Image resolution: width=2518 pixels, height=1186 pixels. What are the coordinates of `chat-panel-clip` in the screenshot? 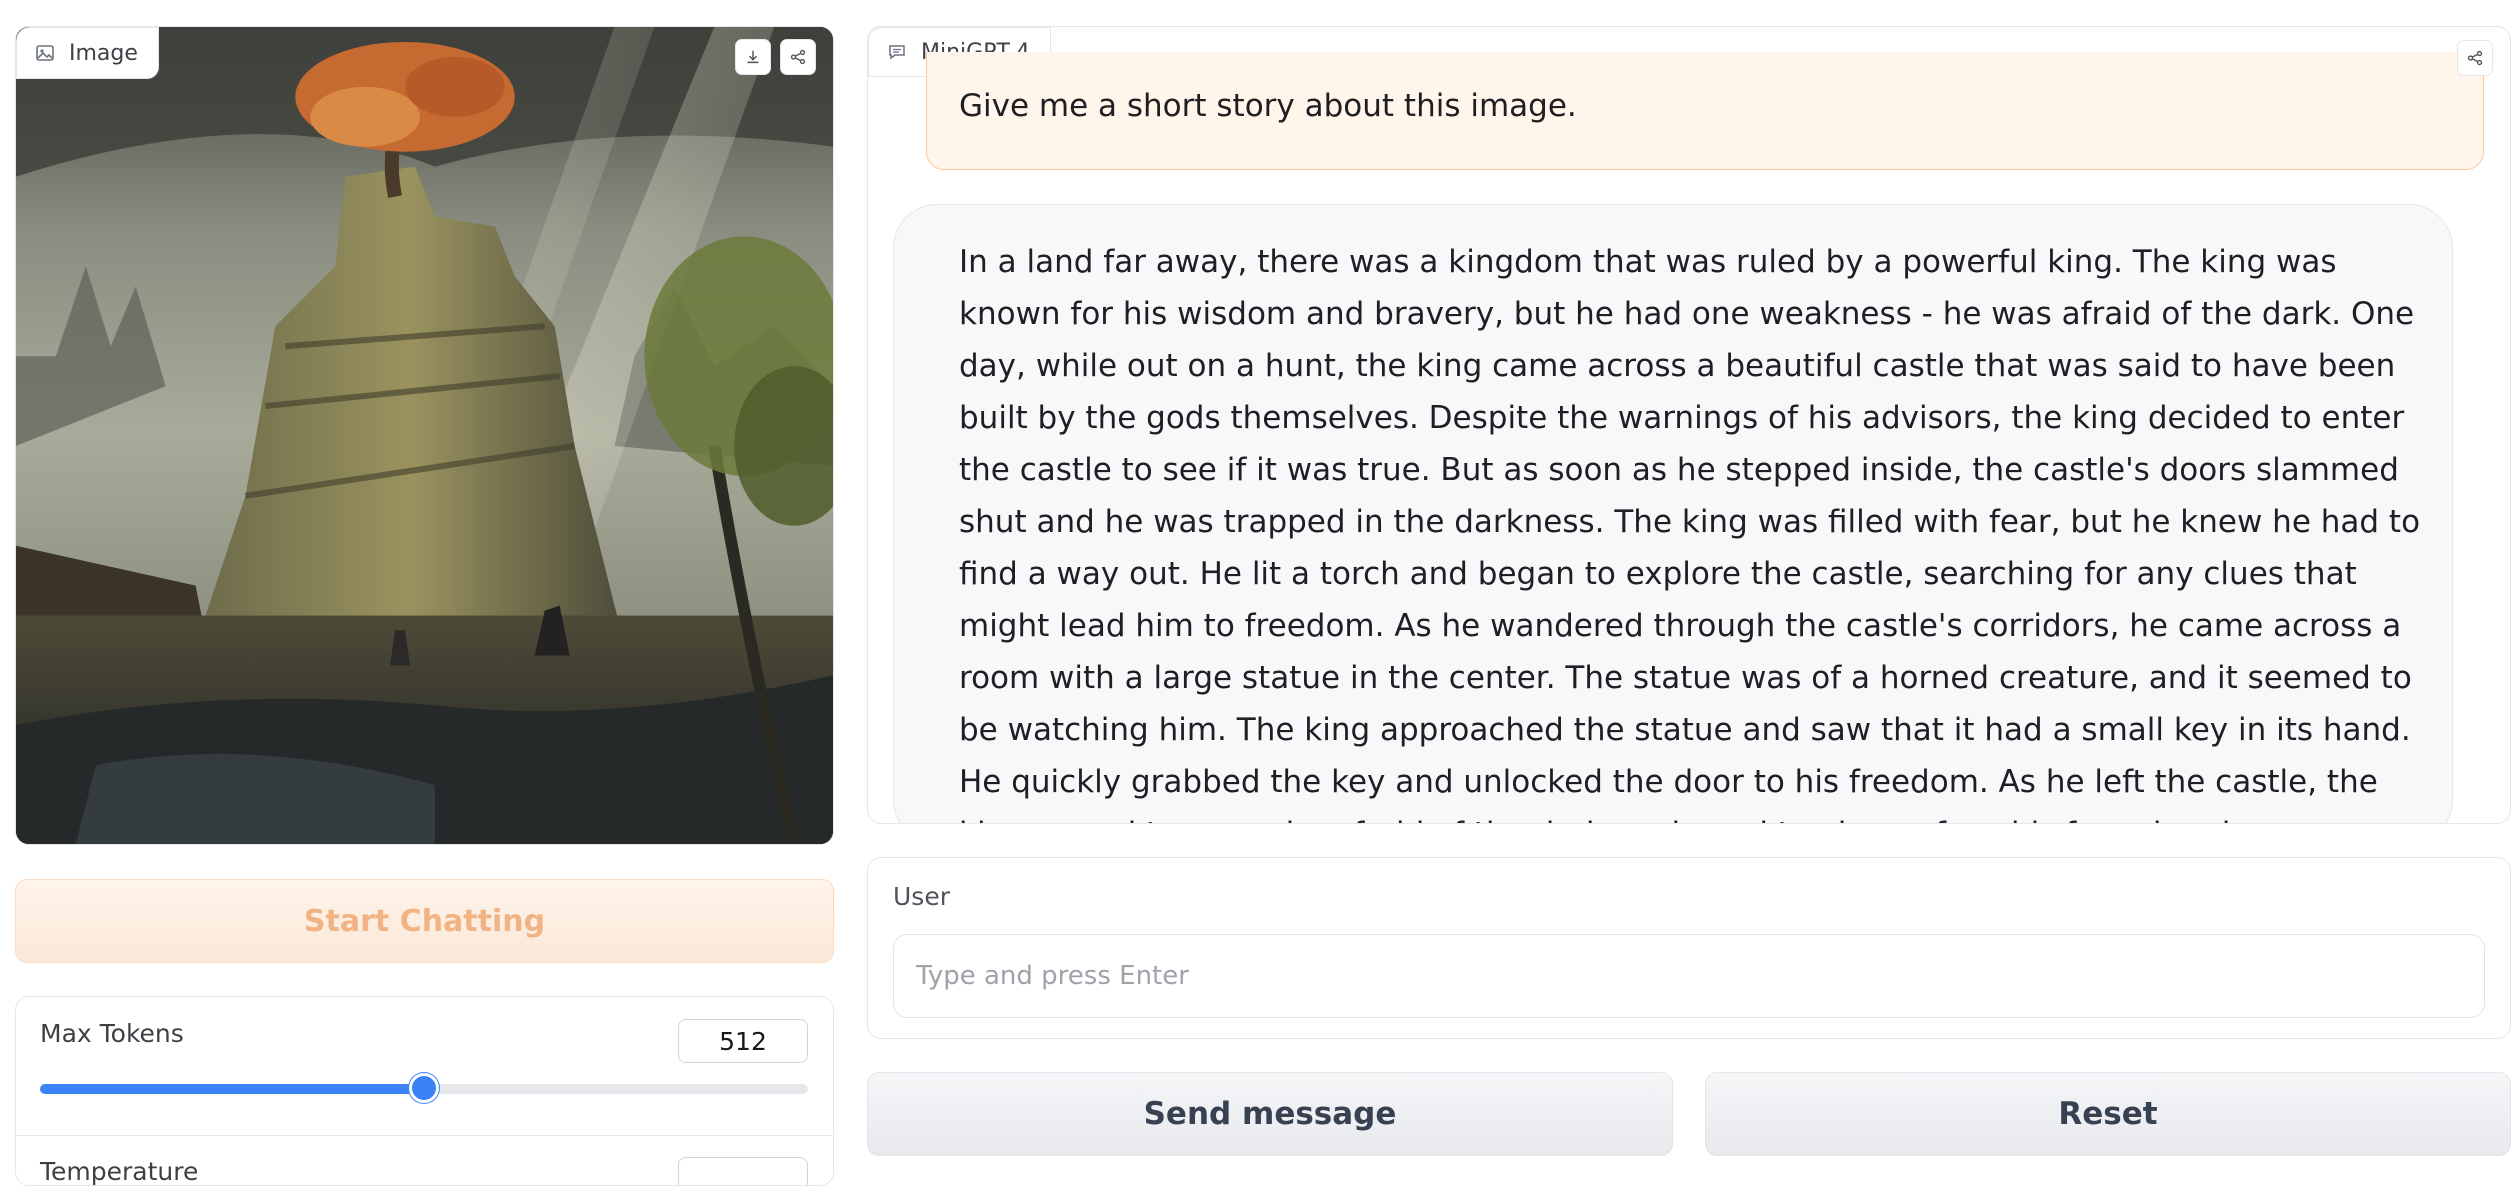 It's located at (1689, 840).